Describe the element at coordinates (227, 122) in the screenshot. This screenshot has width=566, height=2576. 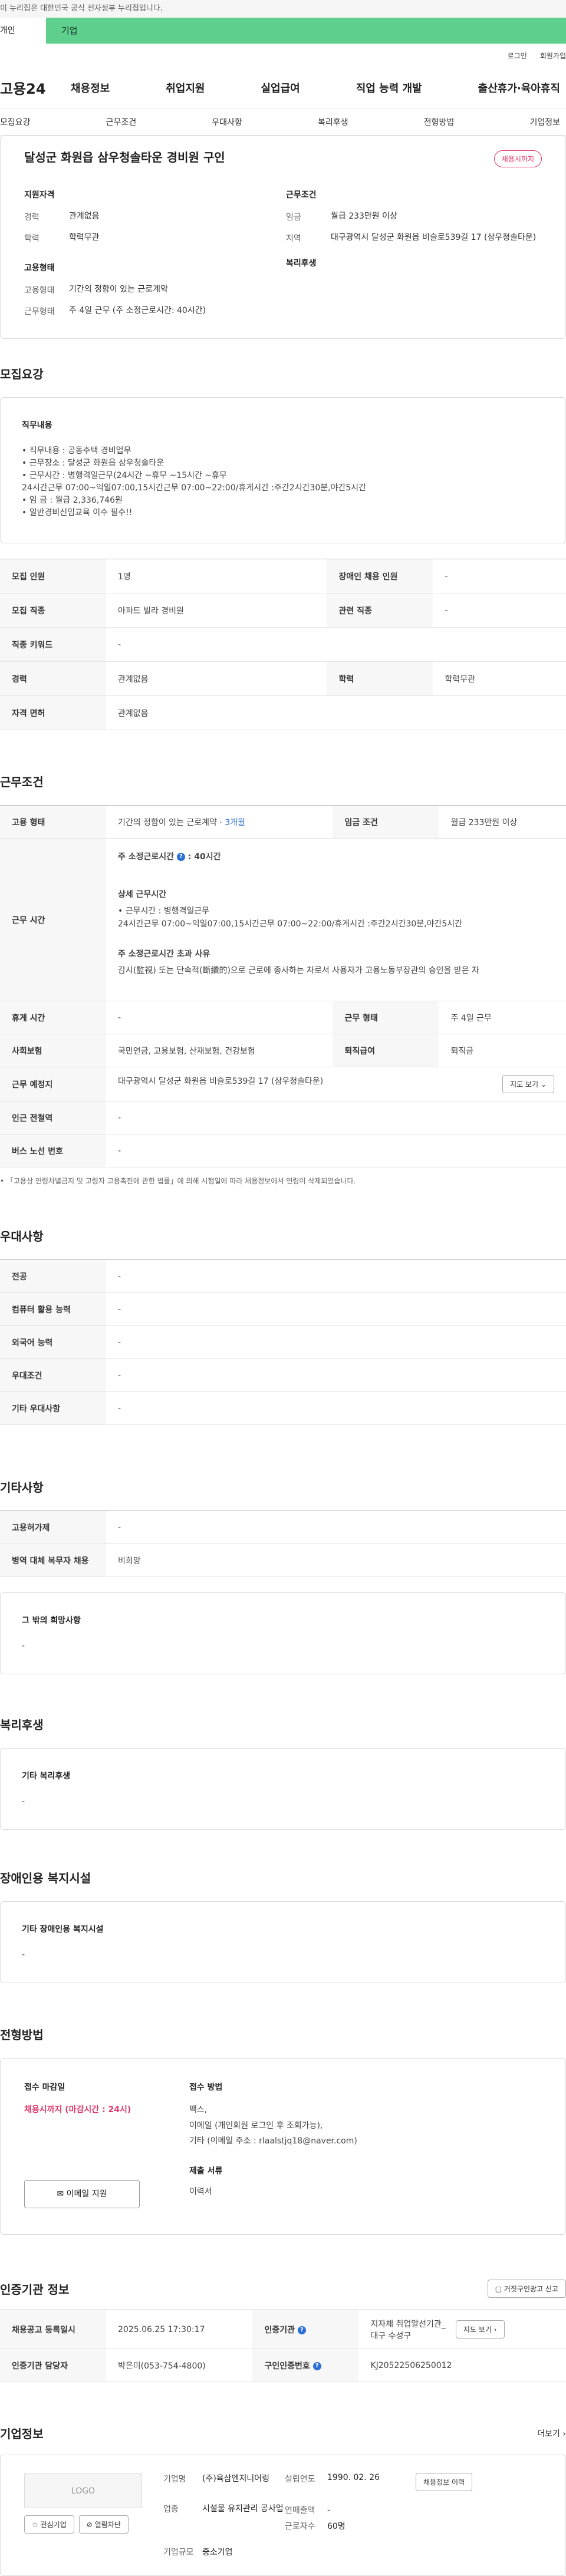
I see `anchor-preferences: 우대사항` at that location.